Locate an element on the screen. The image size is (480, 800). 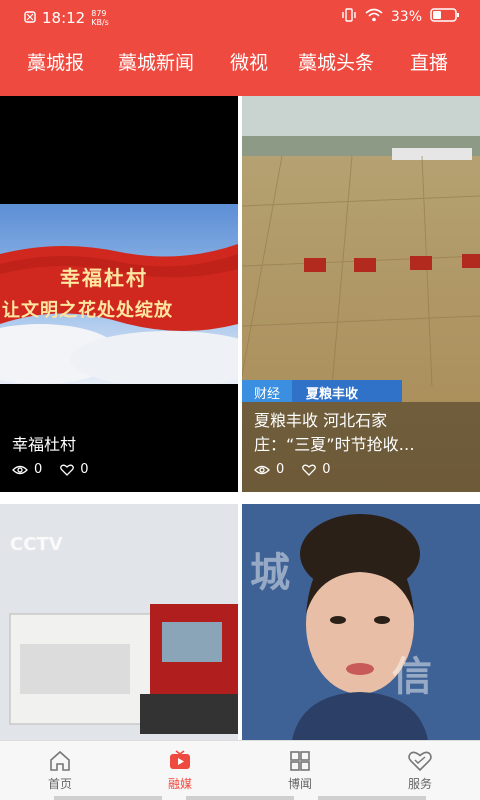
tab-micro-video: 微视 is located at coordinates (249, 61).